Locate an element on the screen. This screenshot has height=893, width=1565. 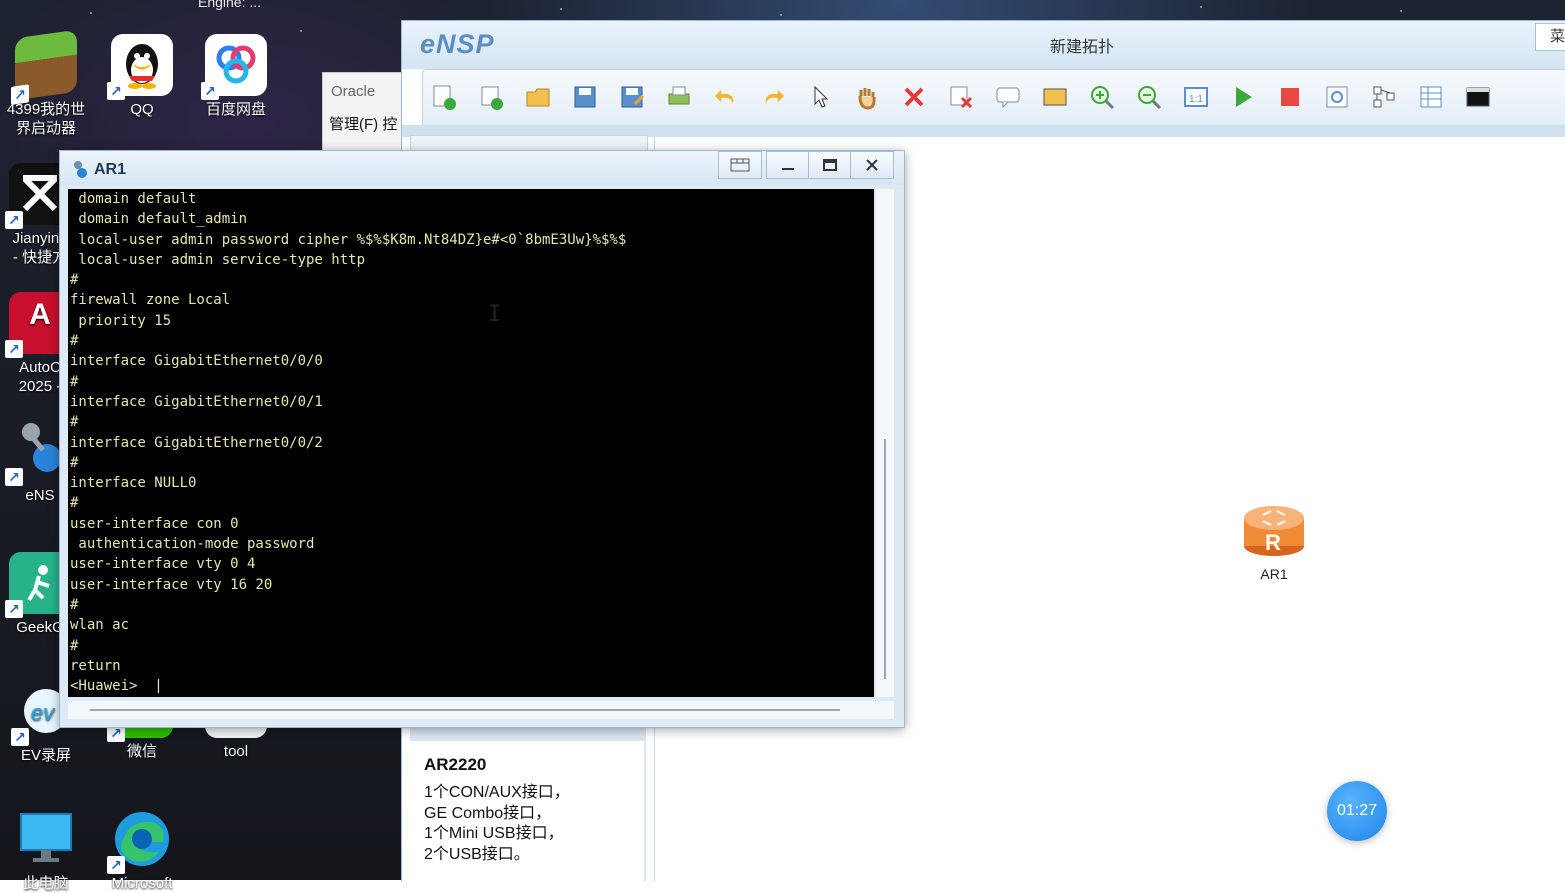
start-icon is located at coordinates (1243, 97).